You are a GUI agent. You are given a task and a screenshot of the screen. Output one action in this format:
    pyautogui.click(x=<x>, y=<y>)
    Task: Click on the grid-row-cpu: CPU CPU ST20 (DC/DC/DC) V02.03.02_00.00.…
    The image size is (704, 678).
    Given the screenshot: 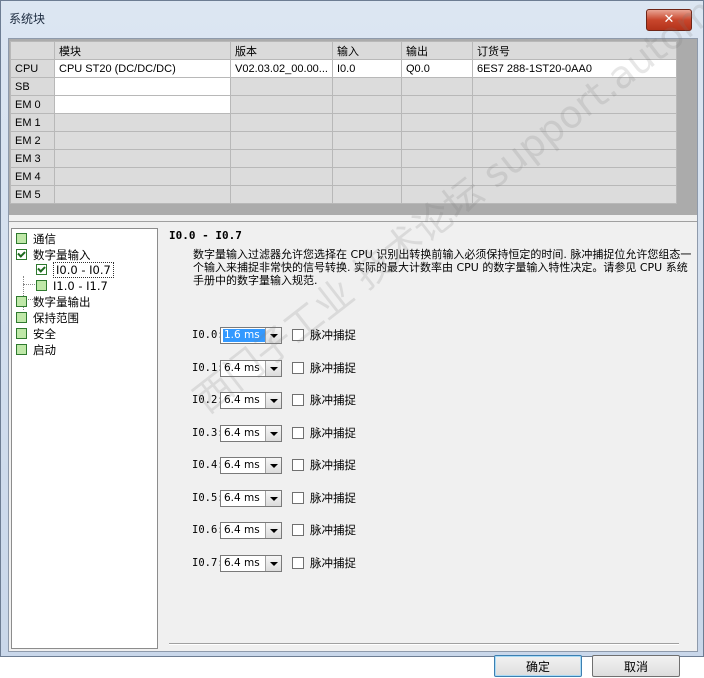 What is the action you would take?
    pyautogui.click(x=343, y=68)
    